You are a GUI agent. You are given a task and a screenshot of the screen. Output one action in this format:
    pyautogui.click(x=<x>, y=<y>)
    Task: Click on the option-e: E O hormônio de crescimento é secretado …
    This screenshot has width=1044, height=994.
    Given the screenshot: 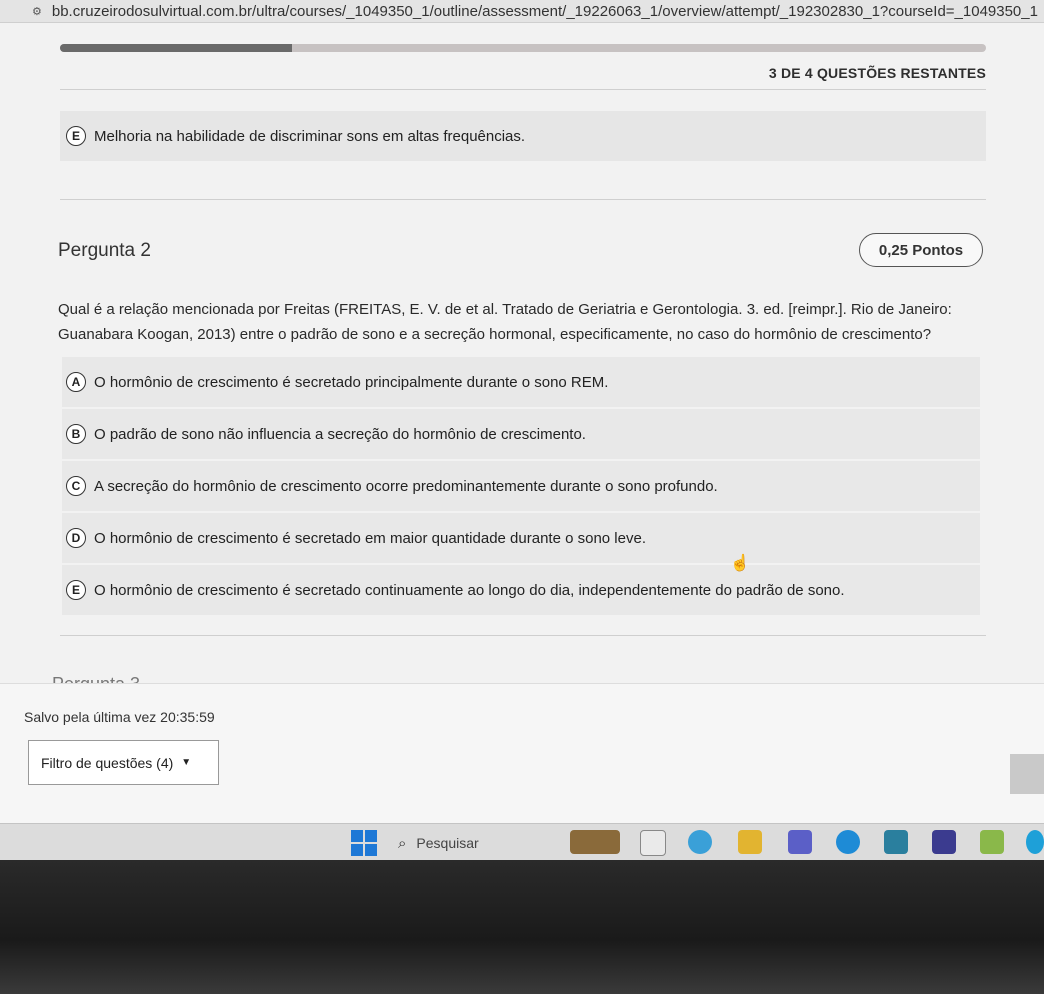 What is the action you would take?
    pyautogui.click(x=521, y=590)
    